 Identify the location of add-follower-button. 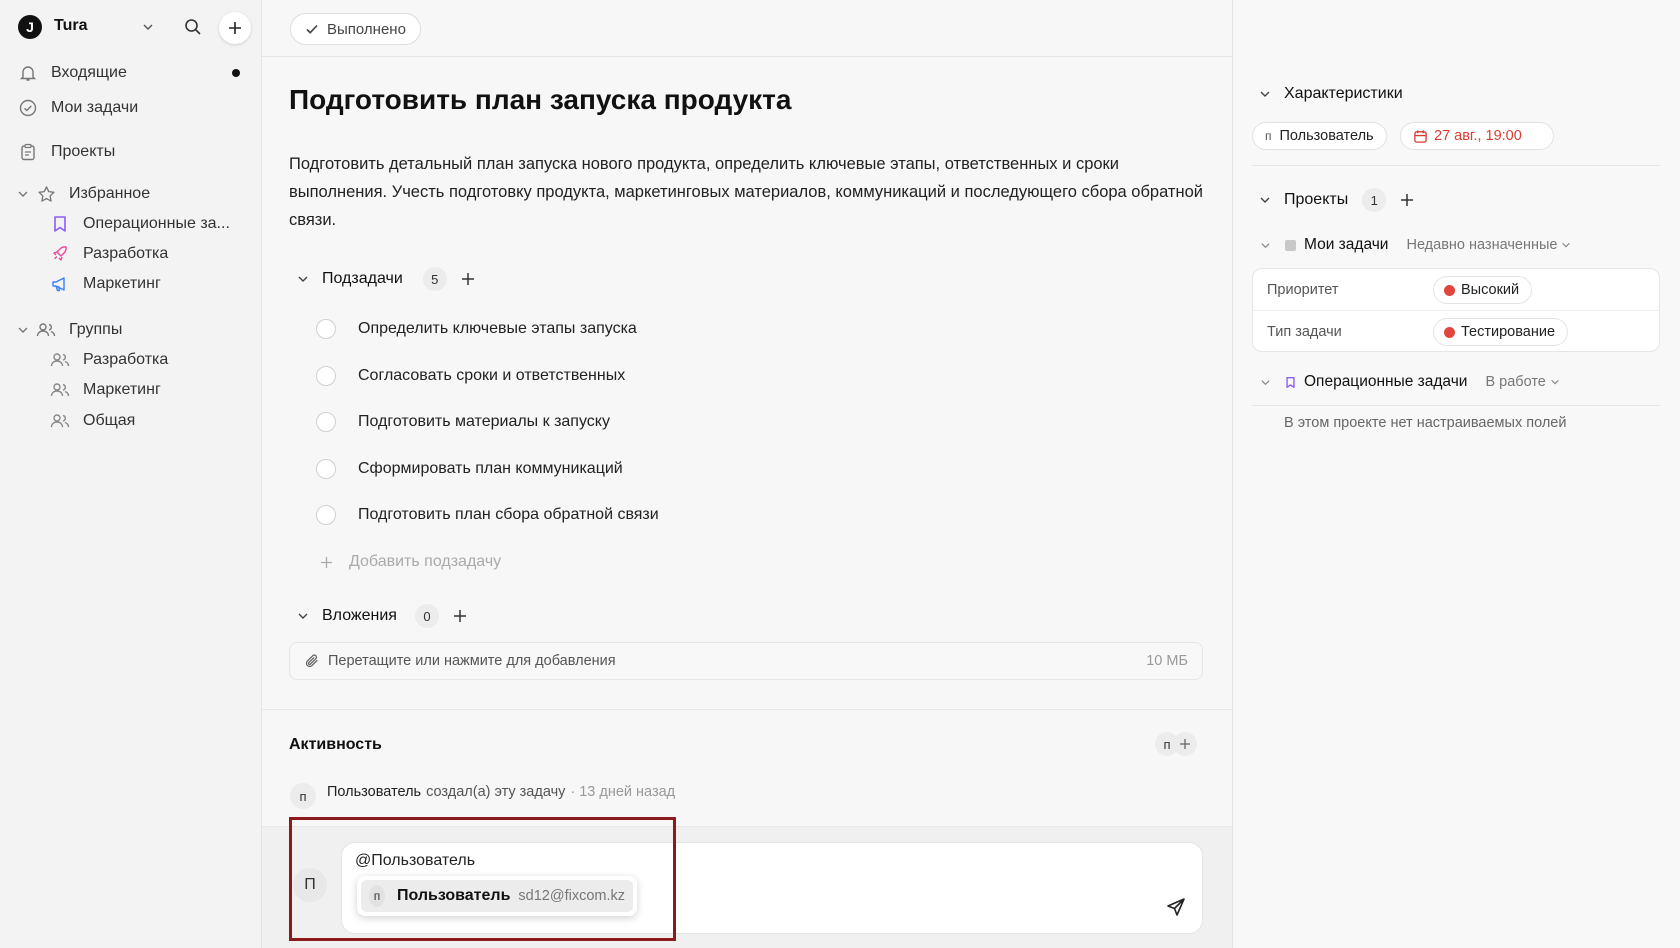
(1185, 744).